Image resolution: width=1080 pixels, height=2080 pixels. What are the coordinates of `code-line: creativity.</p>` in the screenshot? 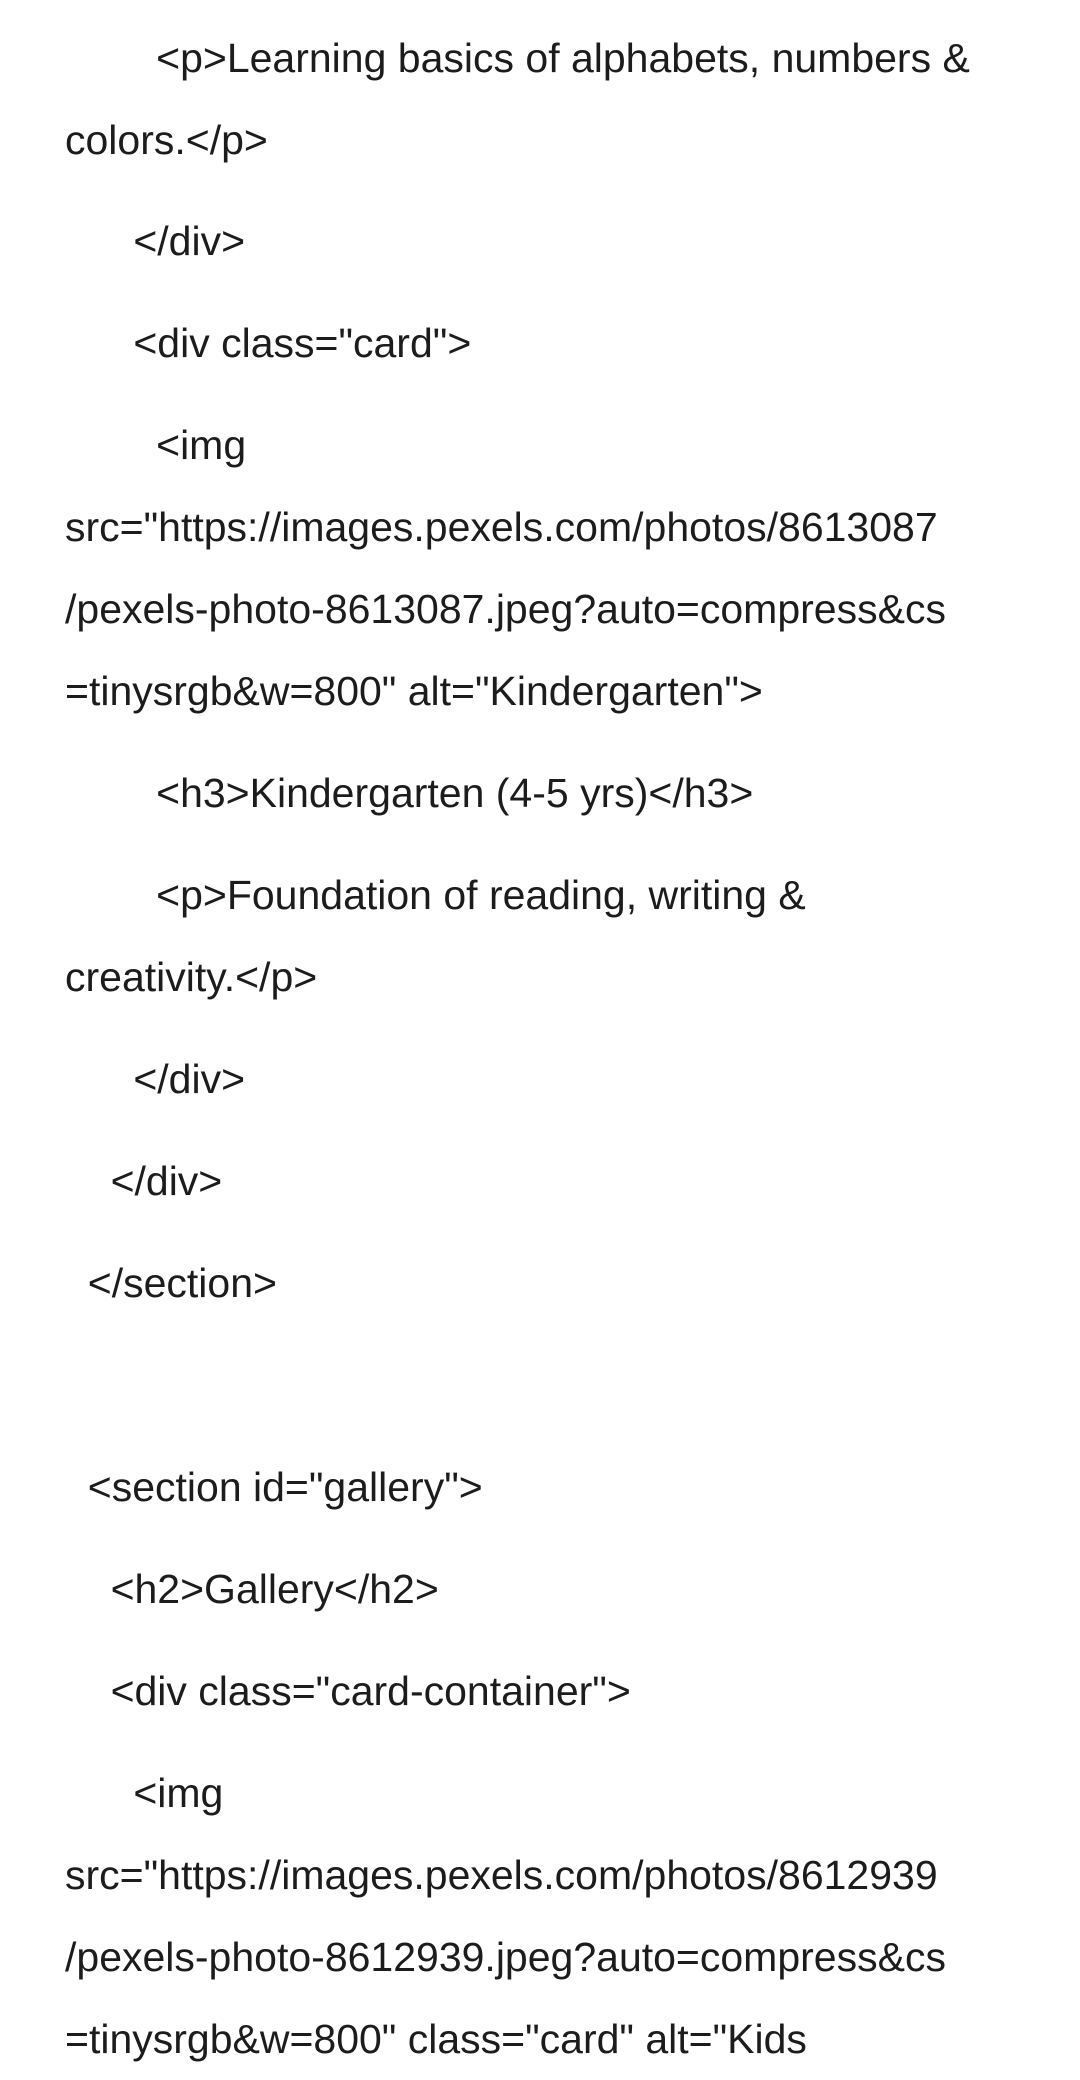 It's located at (191, 977).